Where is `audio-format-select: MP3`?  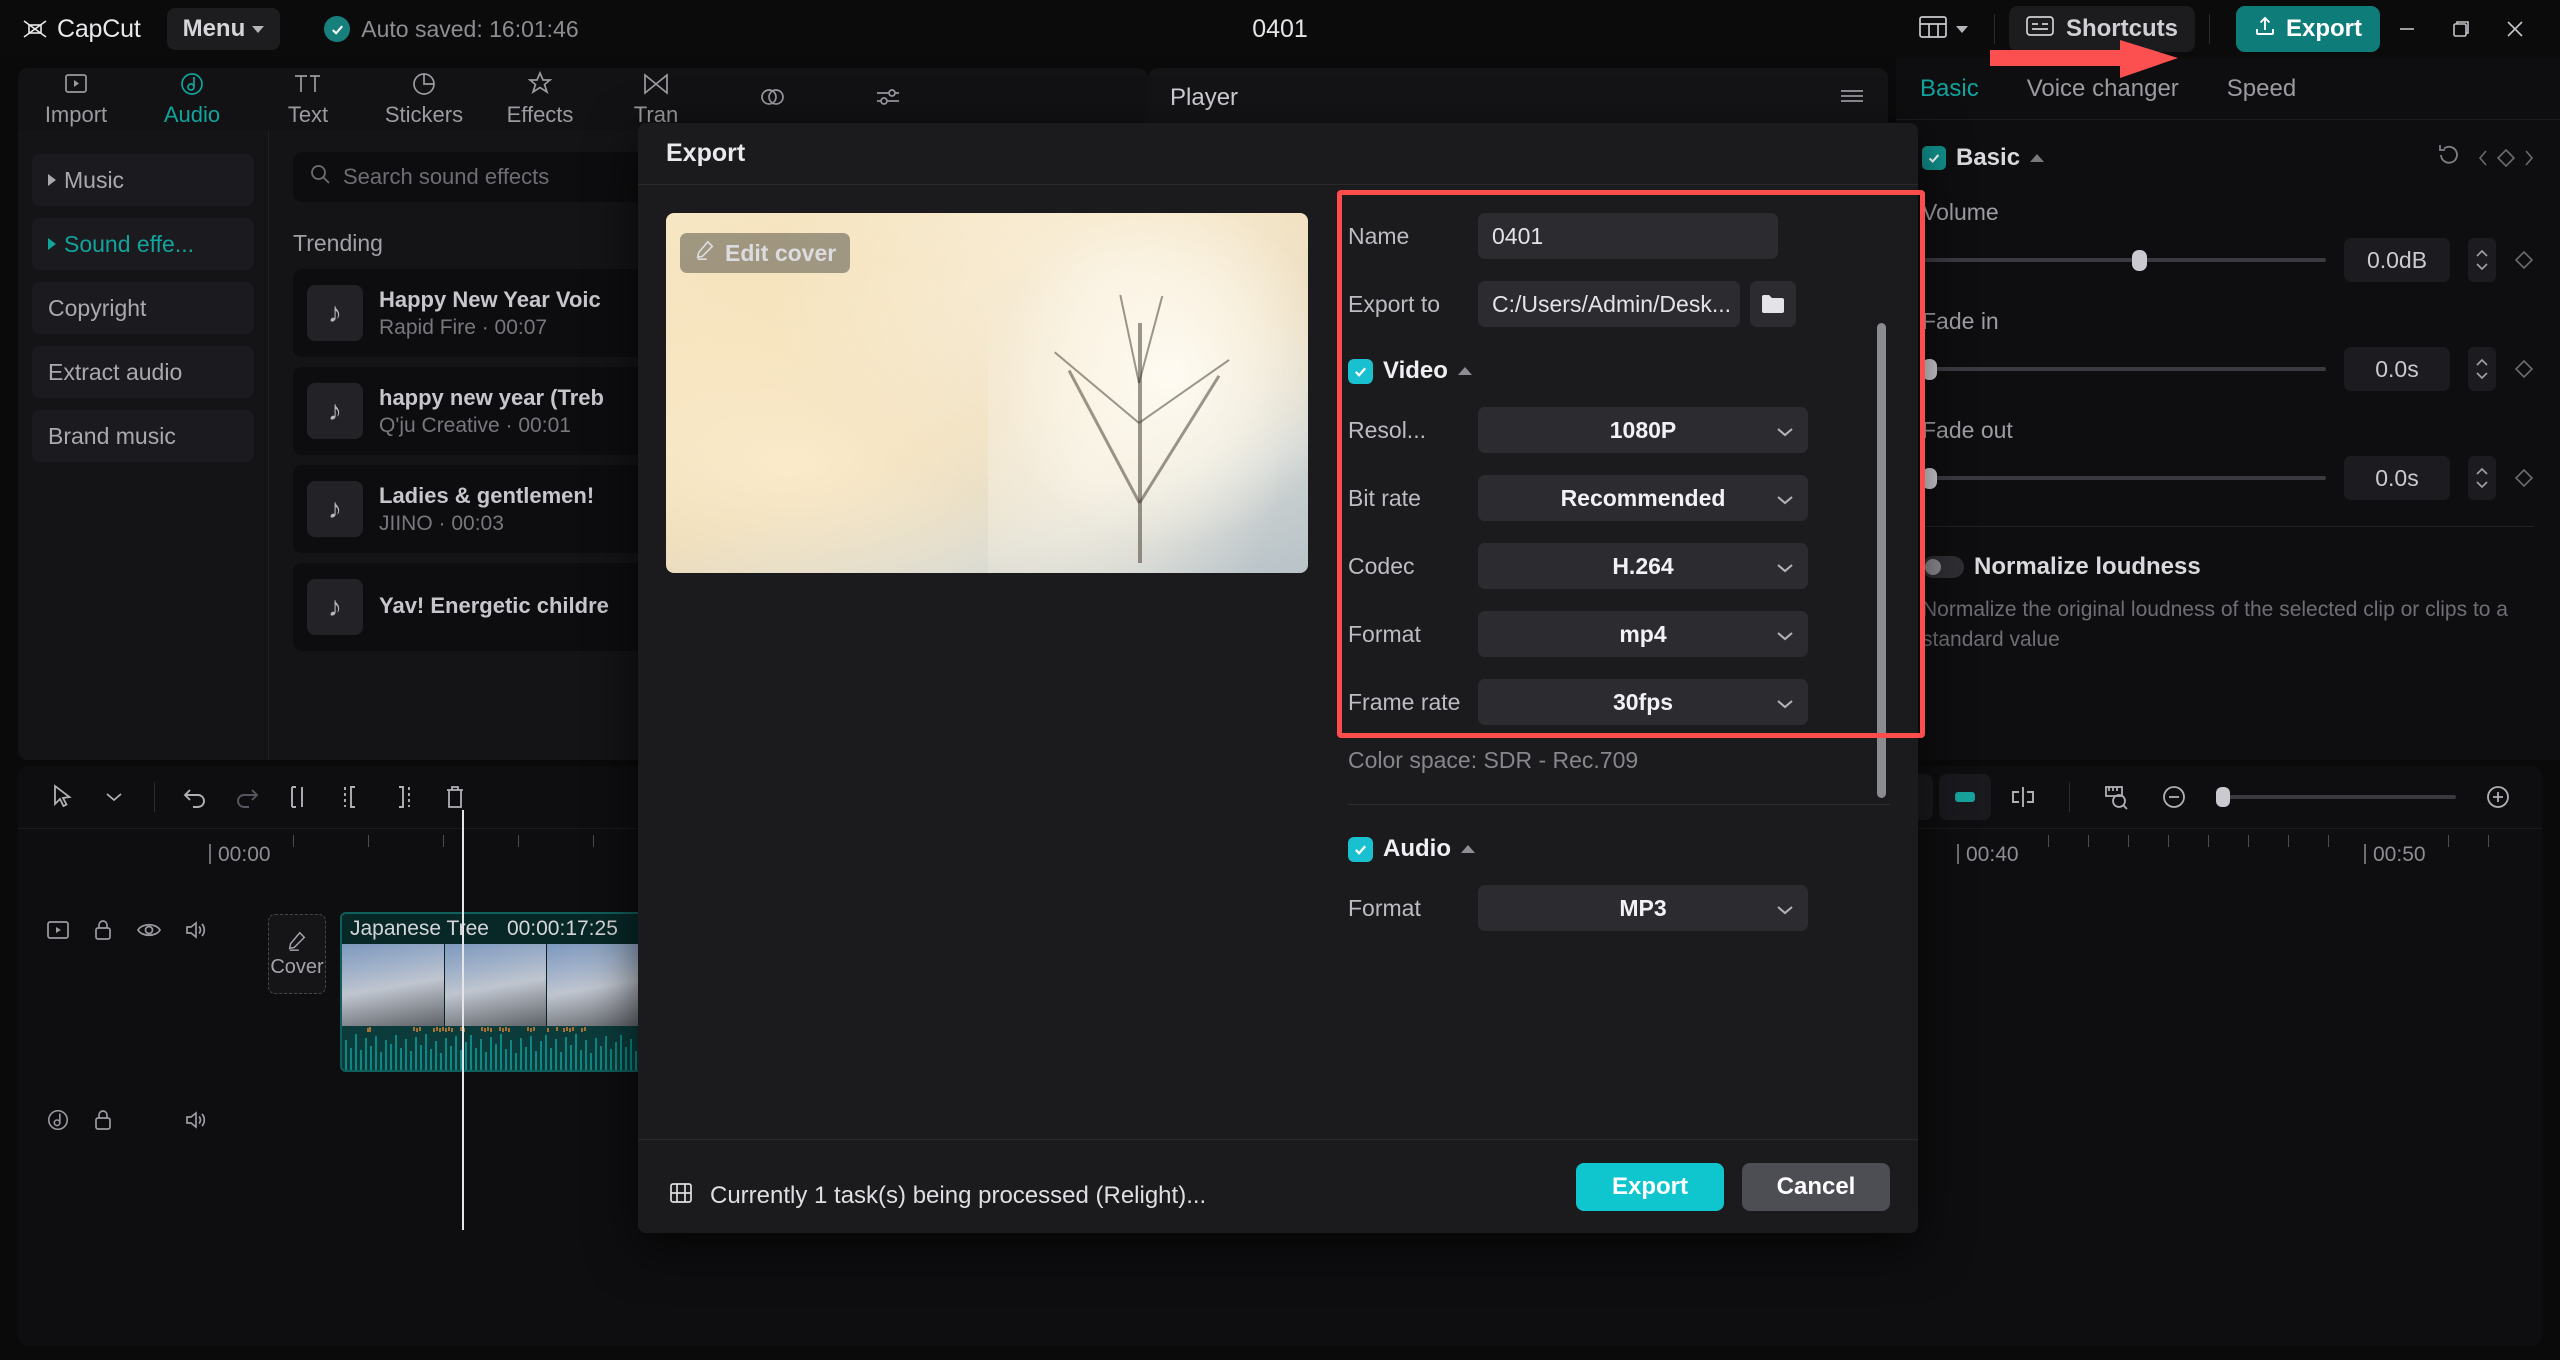 audio-format-select: MP3 is located at coordinates (1643, 908).